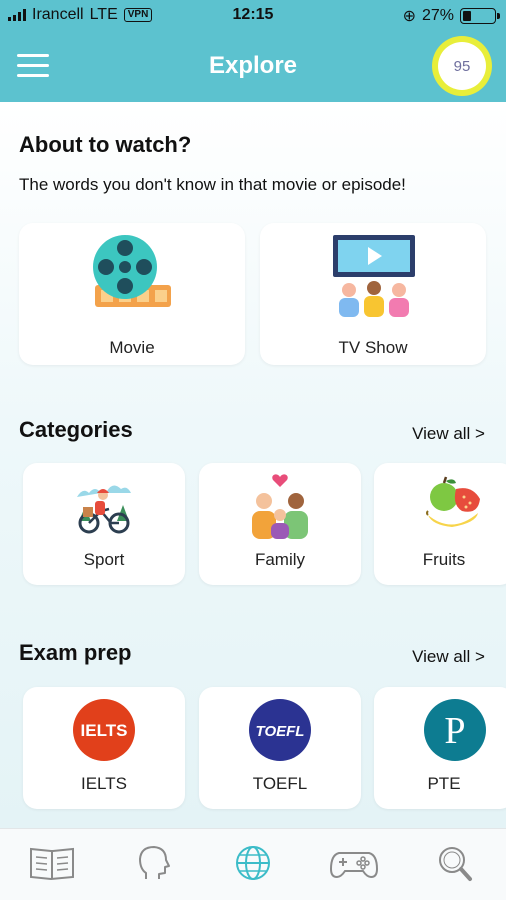 The height and width of the screenshot is (900, 506). I want to click on ielts-logo-text: IELTS, so click(104, 730).